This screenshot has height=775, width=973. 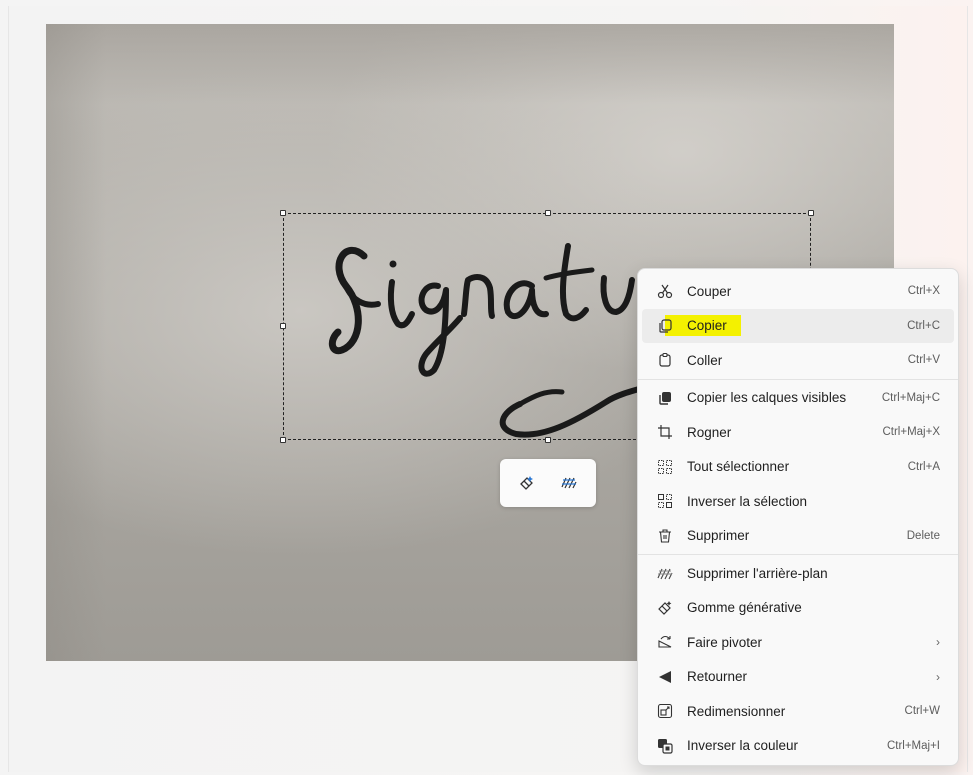 What do you see at coordinates (665, 536) in the screenshot?
I see `trash-icon` at bounding box center [665, 536].